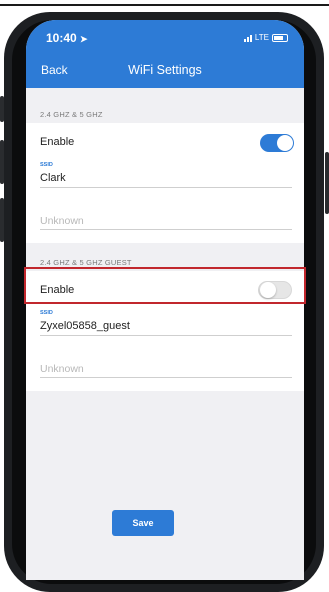  I want to click on location-arrow-icon: ➤, so click(84, 39).